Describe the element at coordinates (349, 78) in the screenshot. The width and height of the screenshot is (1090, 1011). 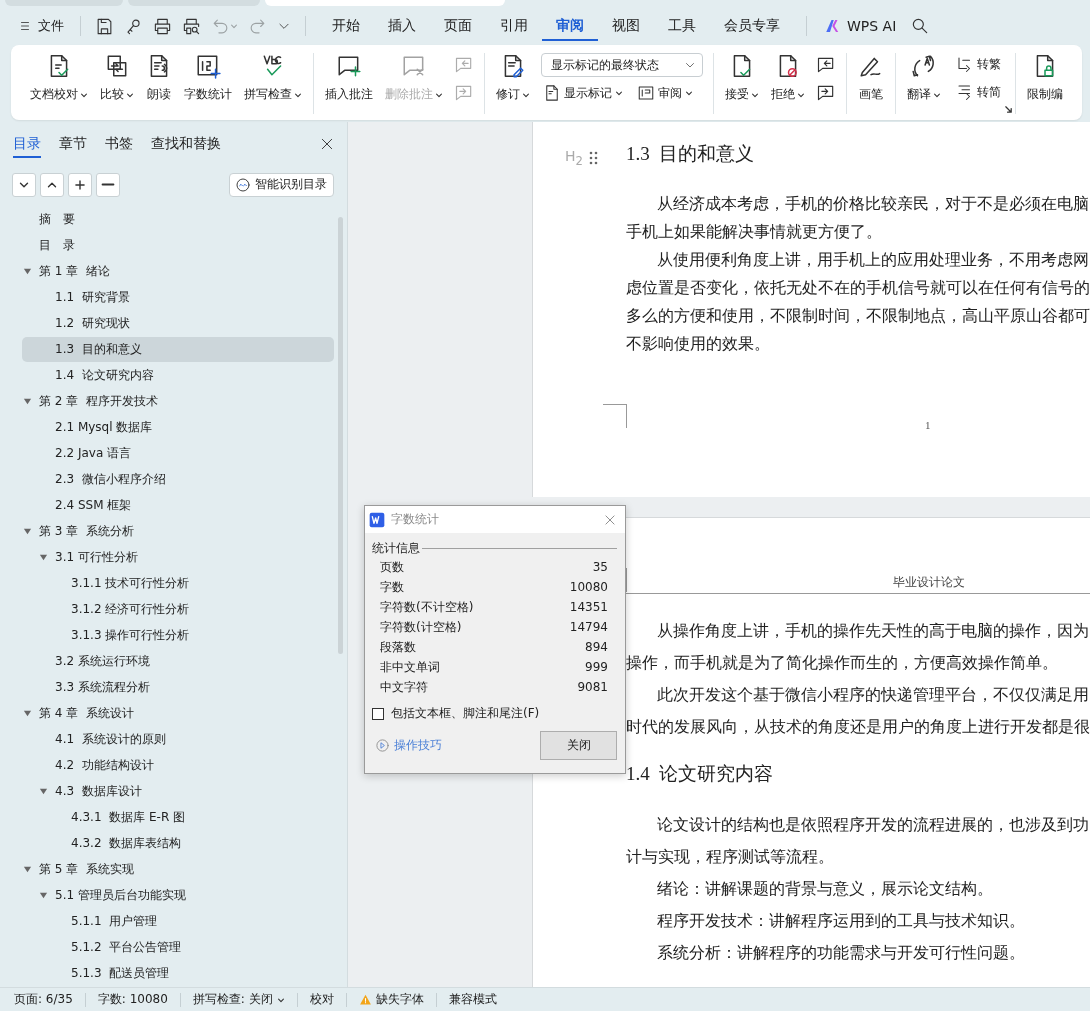
I see `insert-comment-button: 插入批注` at that location.